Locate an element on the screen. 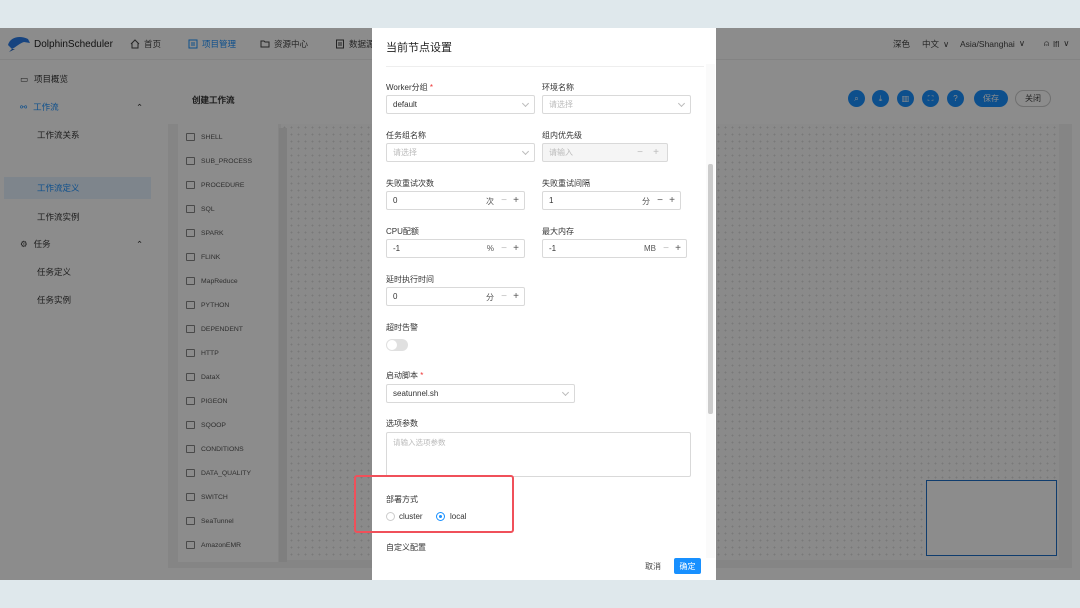 The height and width of the screenshot is (608, 1080). env-name-select: 请选择 is located at coordinates (616, 104).